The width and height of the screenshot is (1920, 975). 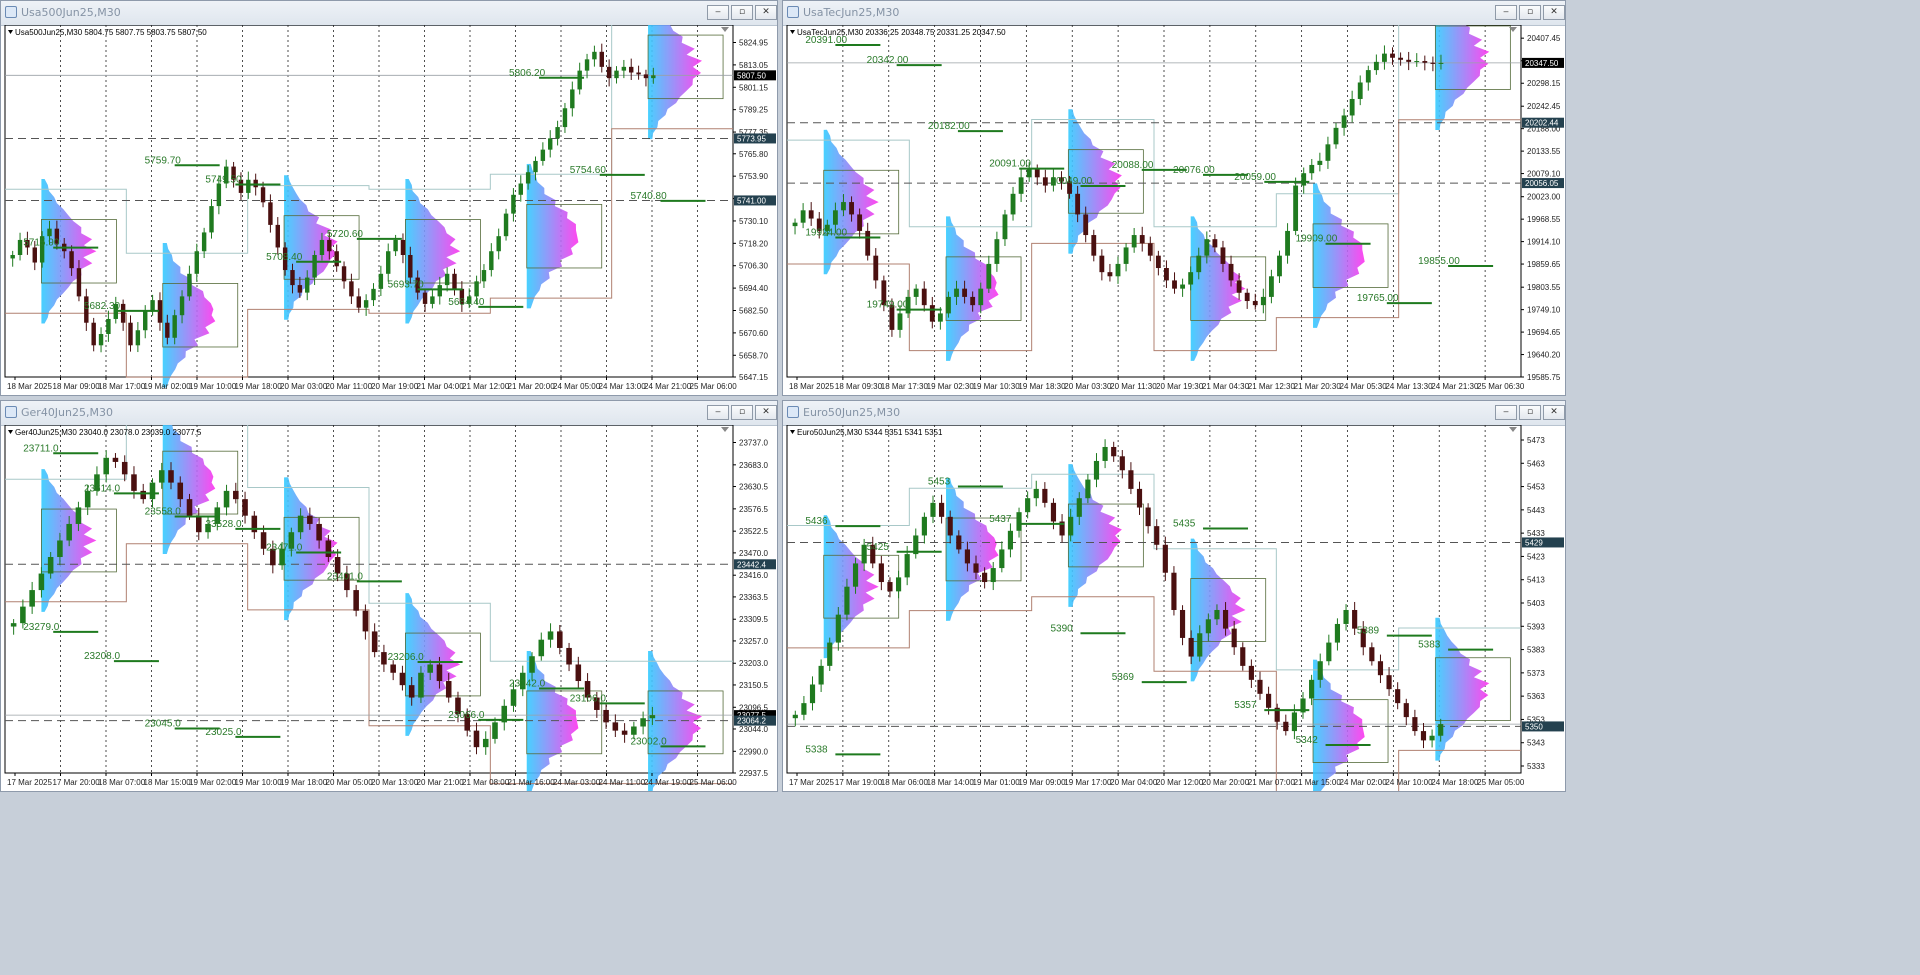 I want to click on profile-level-label: 5740.80, so click(x=648, y=196).